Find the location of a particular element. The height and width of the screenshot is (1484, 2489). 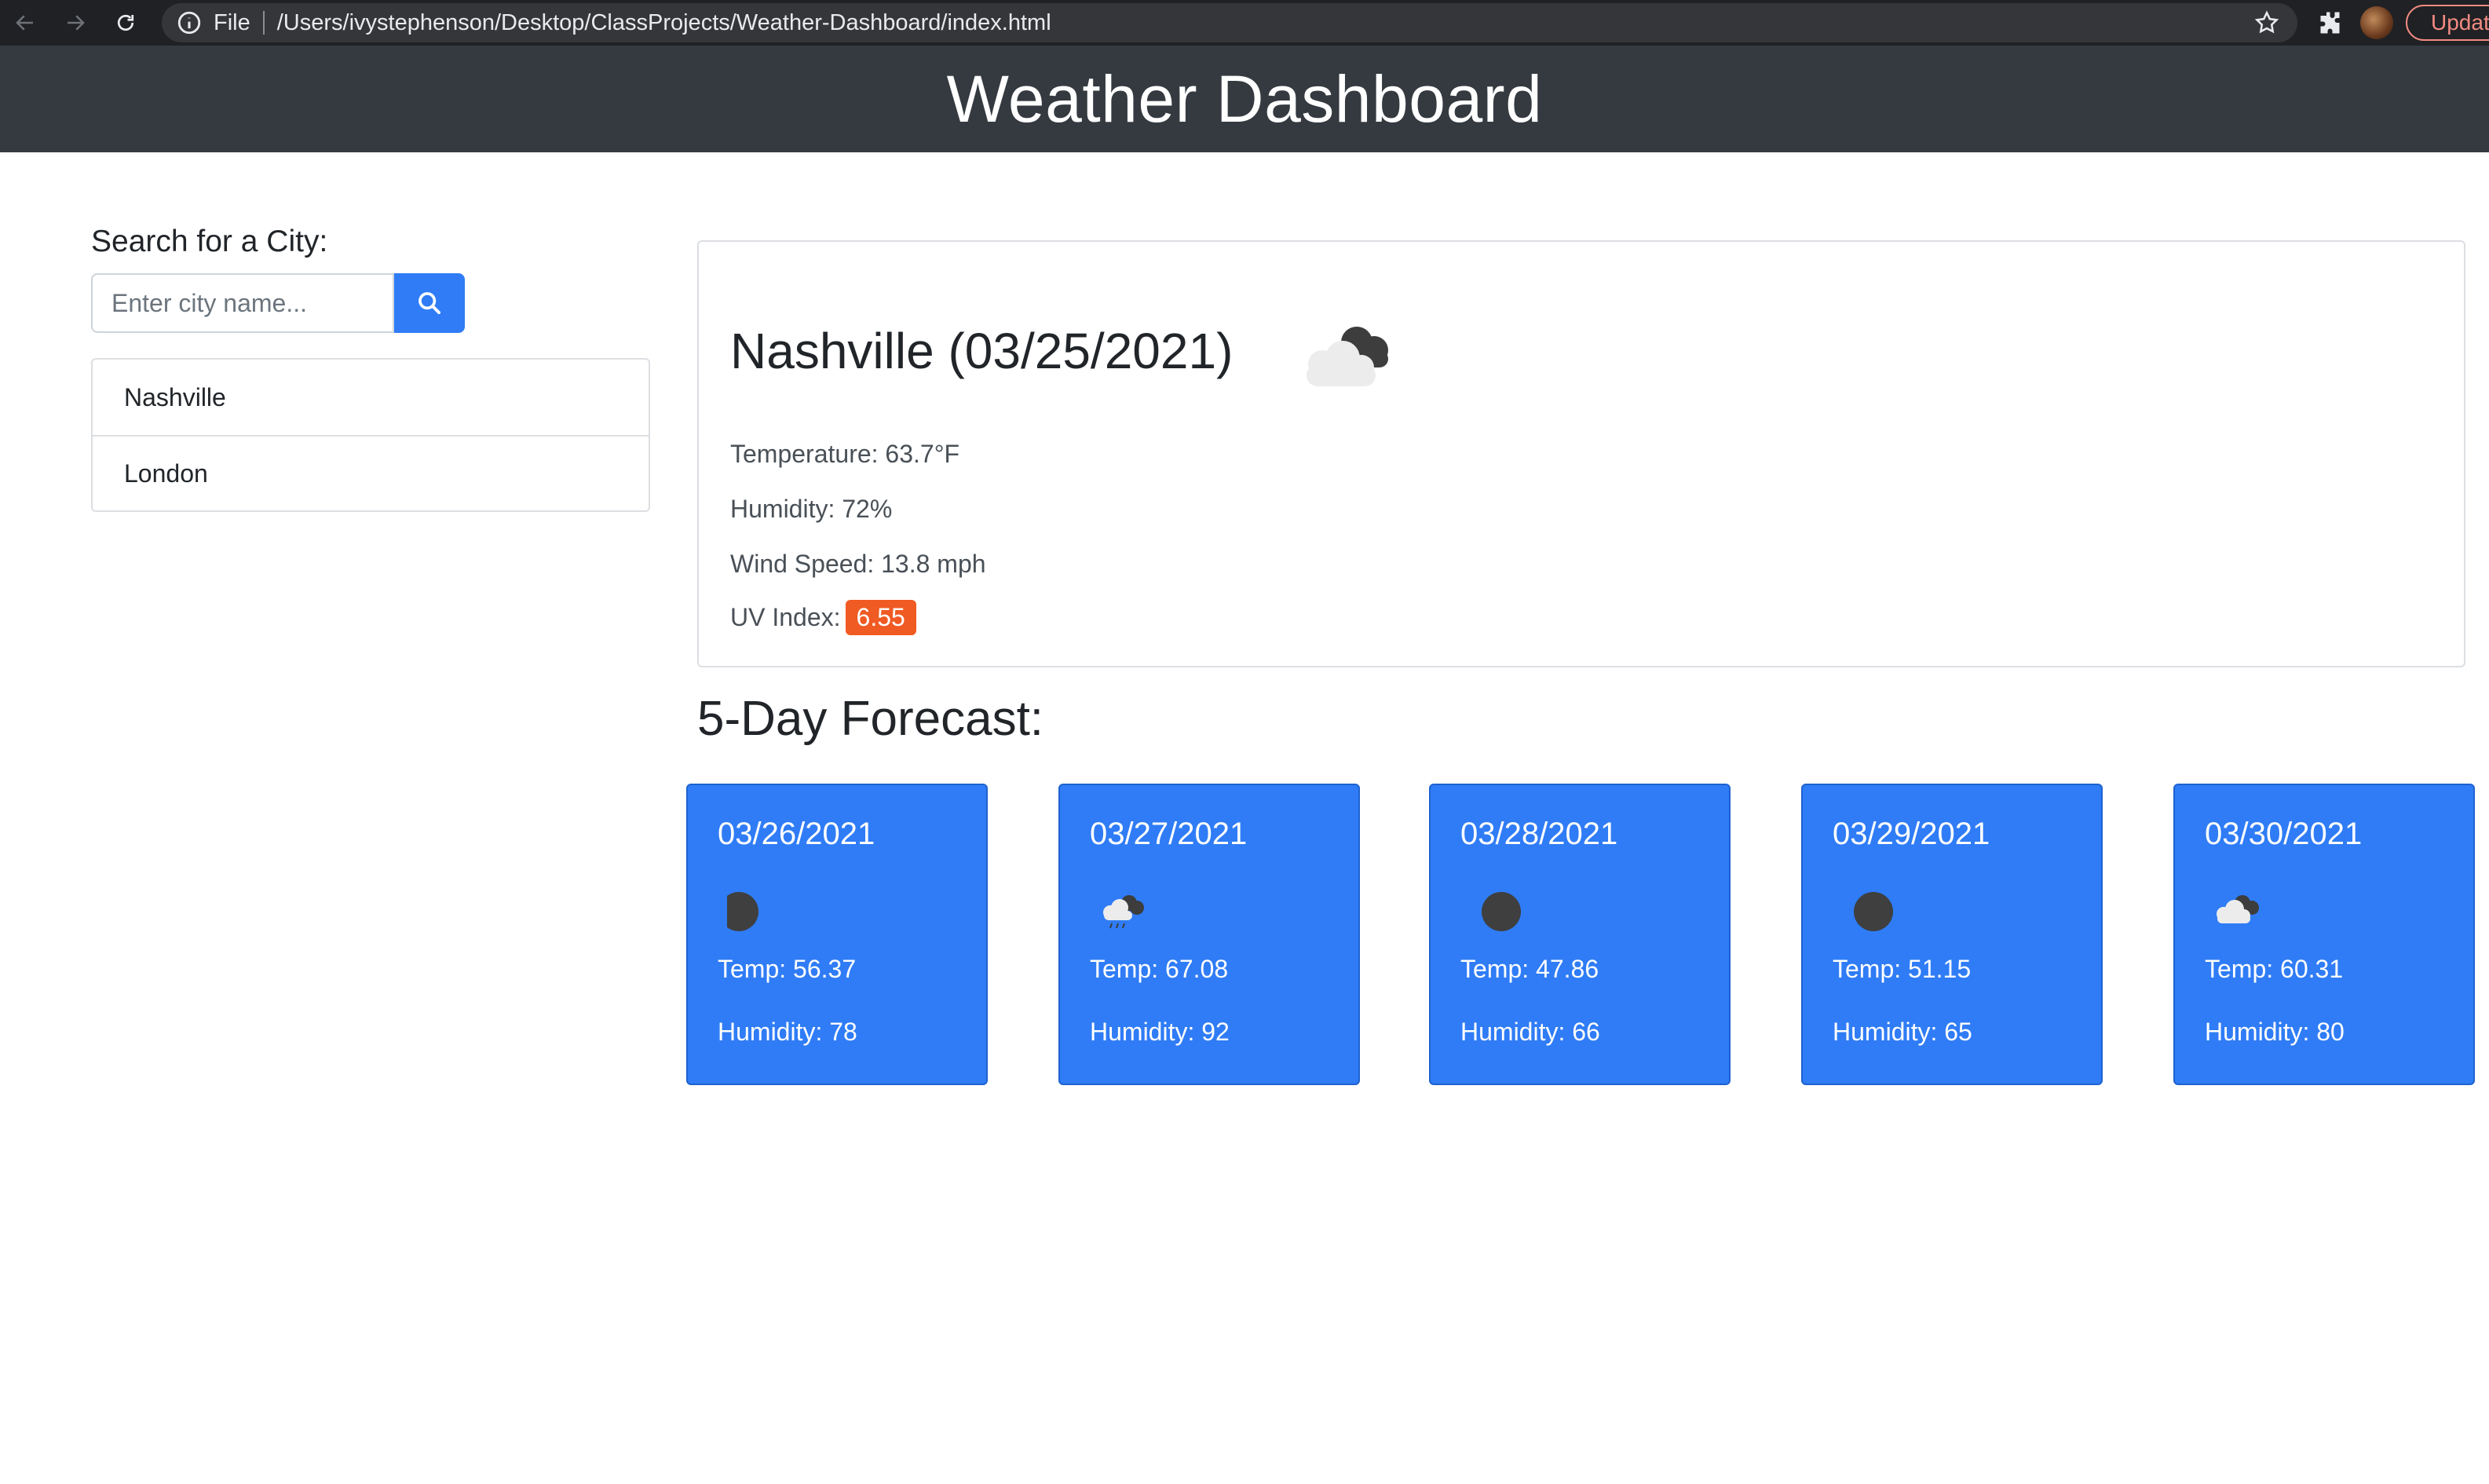

forecast-humidity: Humidity: 78 is located at coordinates (787, 1032).